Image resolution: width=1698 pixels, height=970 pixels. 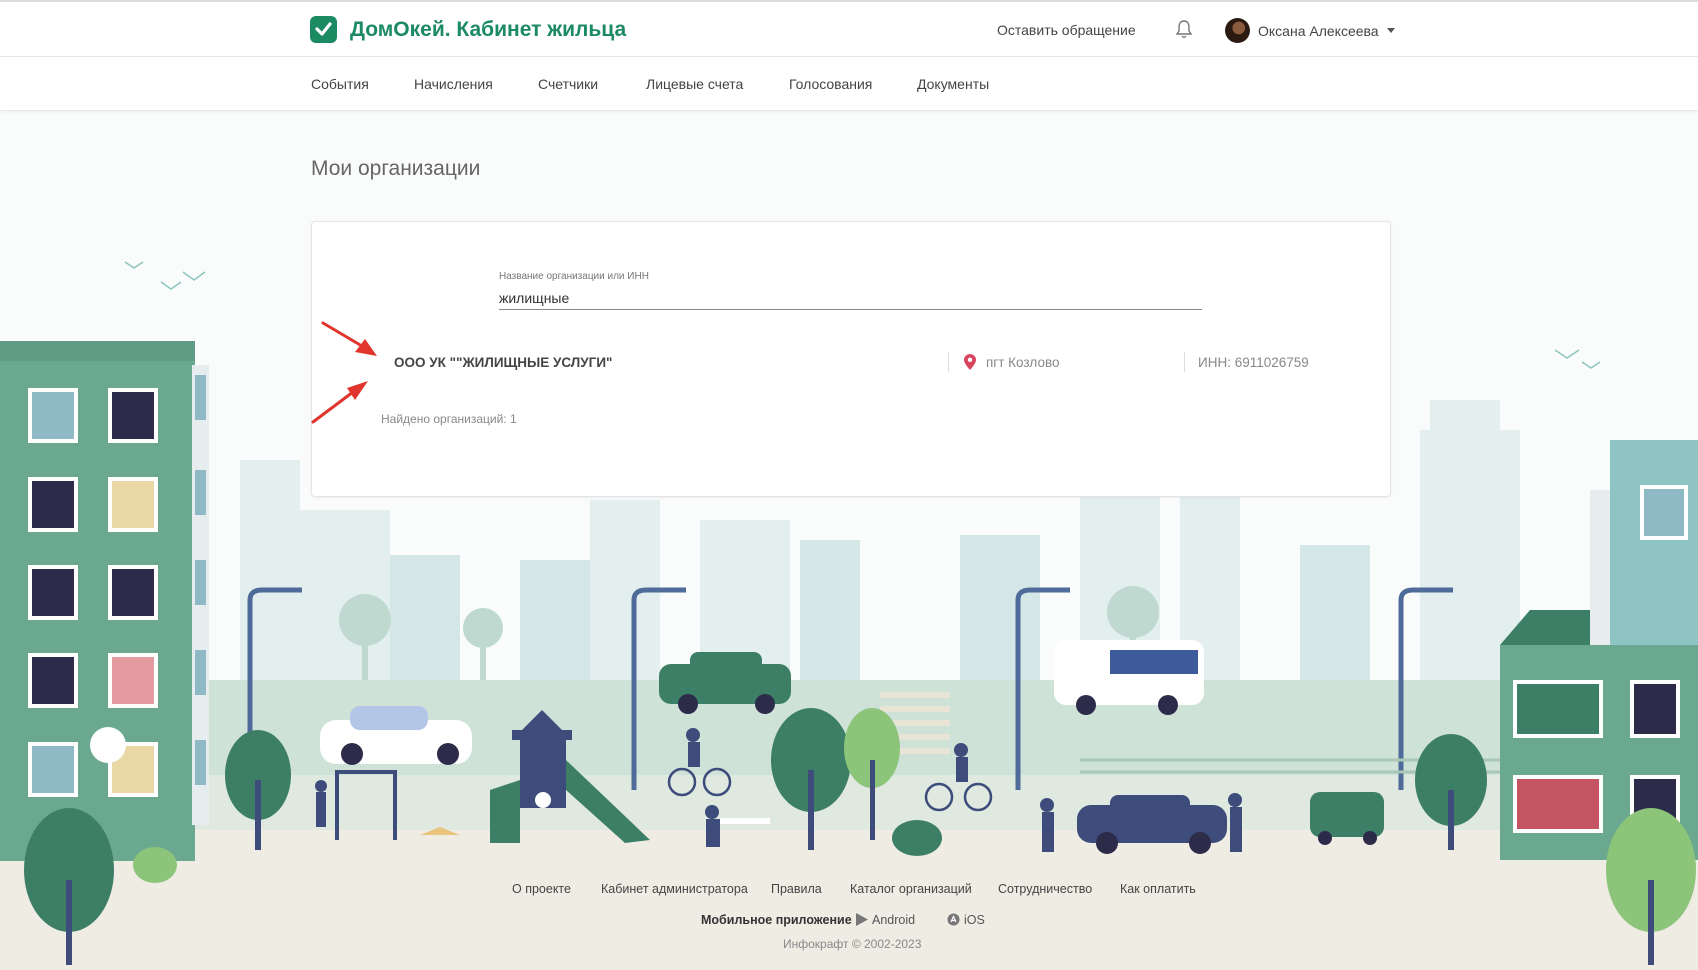 What do you see at coordinates (970, 364) in the screenshot?
I see `map-pin-icon` at bounding box center [970, 364].